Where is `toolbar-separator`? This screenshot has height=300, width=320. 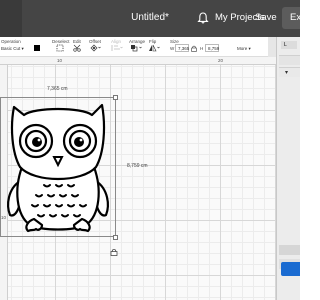
toolbar-separator is located at coordinates (272, 47).